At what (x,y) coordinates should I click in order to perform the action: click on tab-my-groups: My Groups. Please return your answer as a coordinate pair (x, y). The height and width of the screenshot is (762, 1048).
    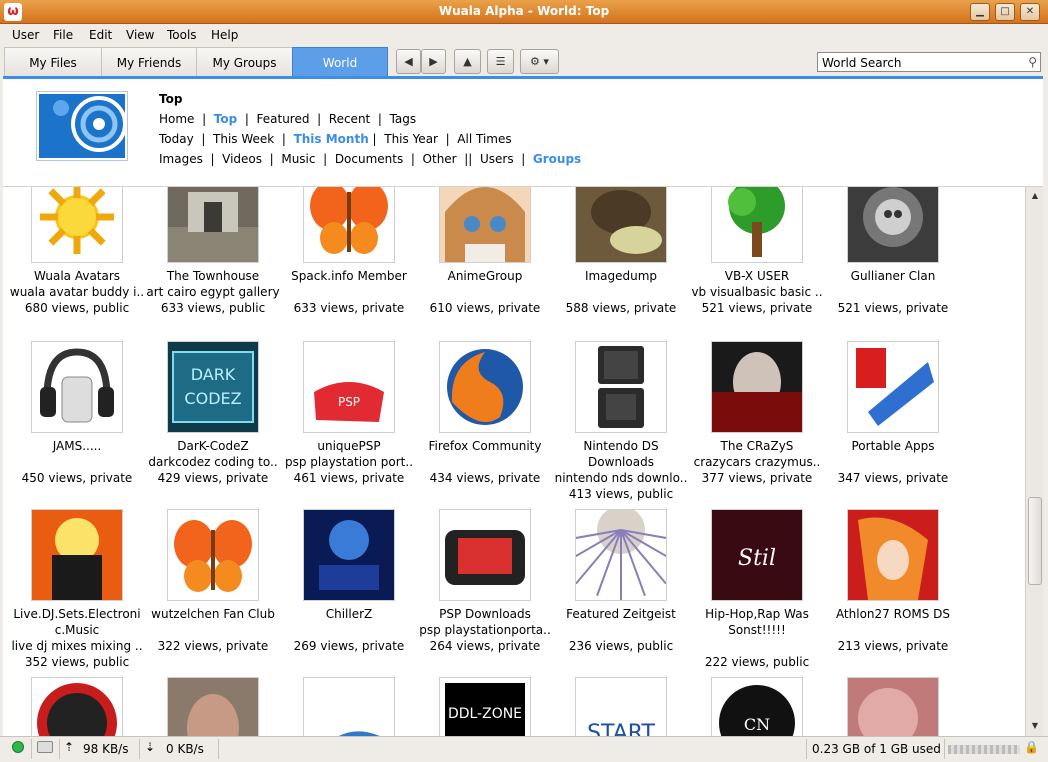
    Looking at the image, I should click on (244, 62).